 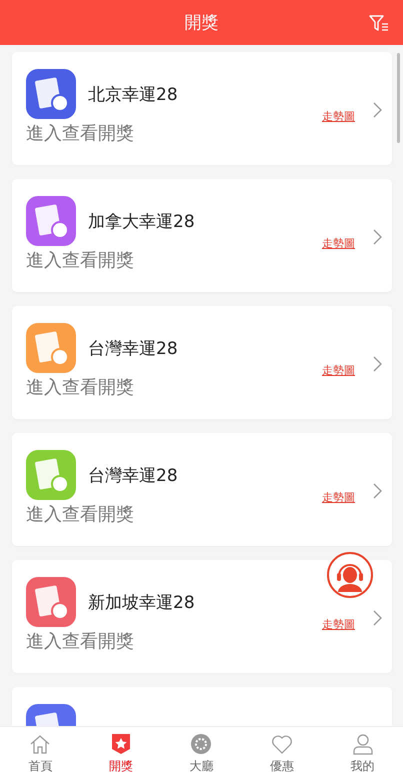 I want to click on nav-tab: 開獎, so click(x=121, y=754).